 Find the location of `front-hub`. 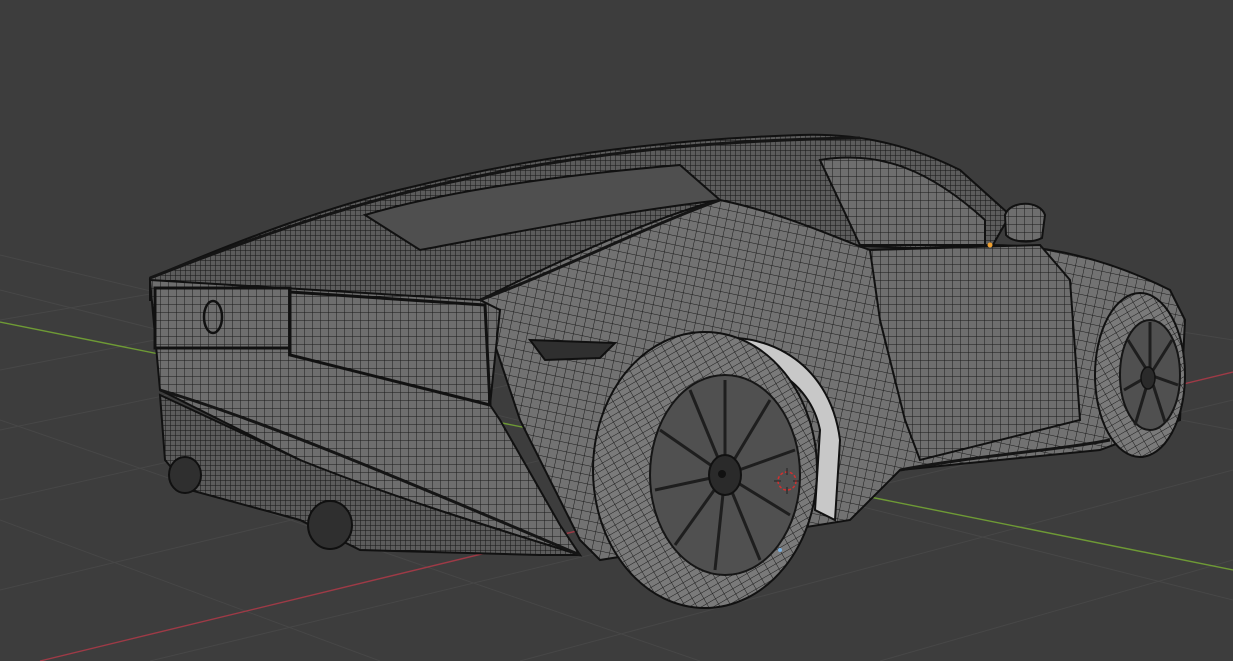

front-hub is located at coordinates (1148, 378).